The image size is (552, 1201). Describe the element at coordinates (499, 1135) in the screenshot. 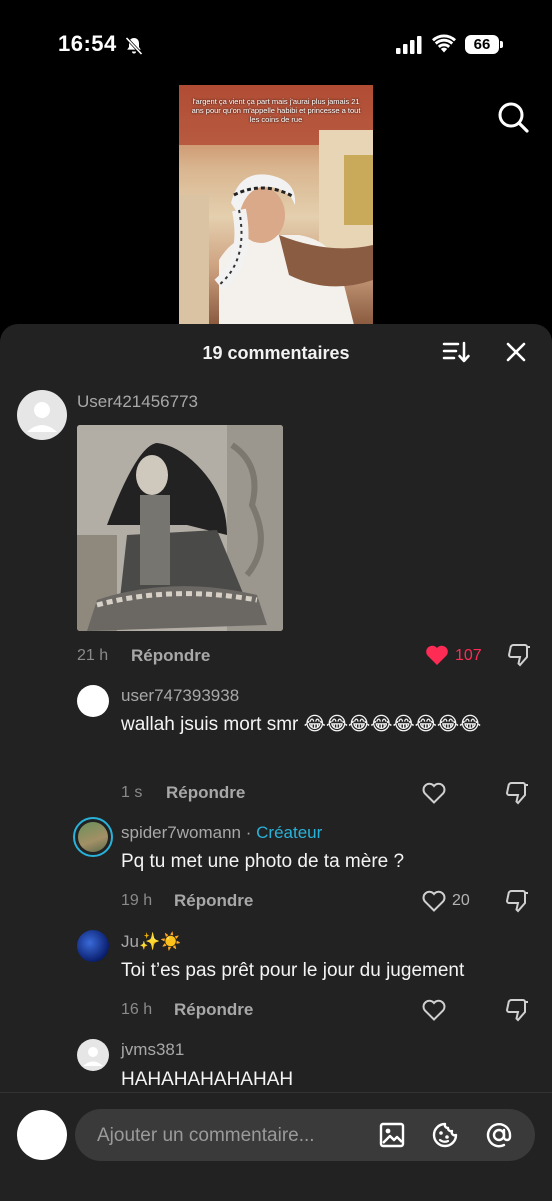

I see `mention-icon` at that location.